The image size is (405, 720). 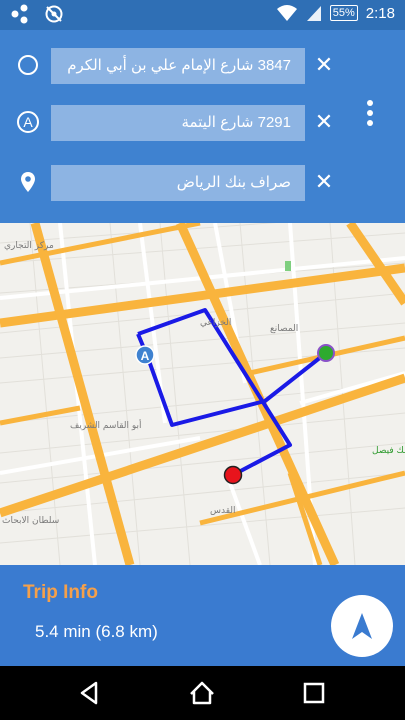 What do you see at coordinates (215, 323) in the screenshot?
I see `map-label-upper-center: الخزاعي` at bounding box center [215, 323].